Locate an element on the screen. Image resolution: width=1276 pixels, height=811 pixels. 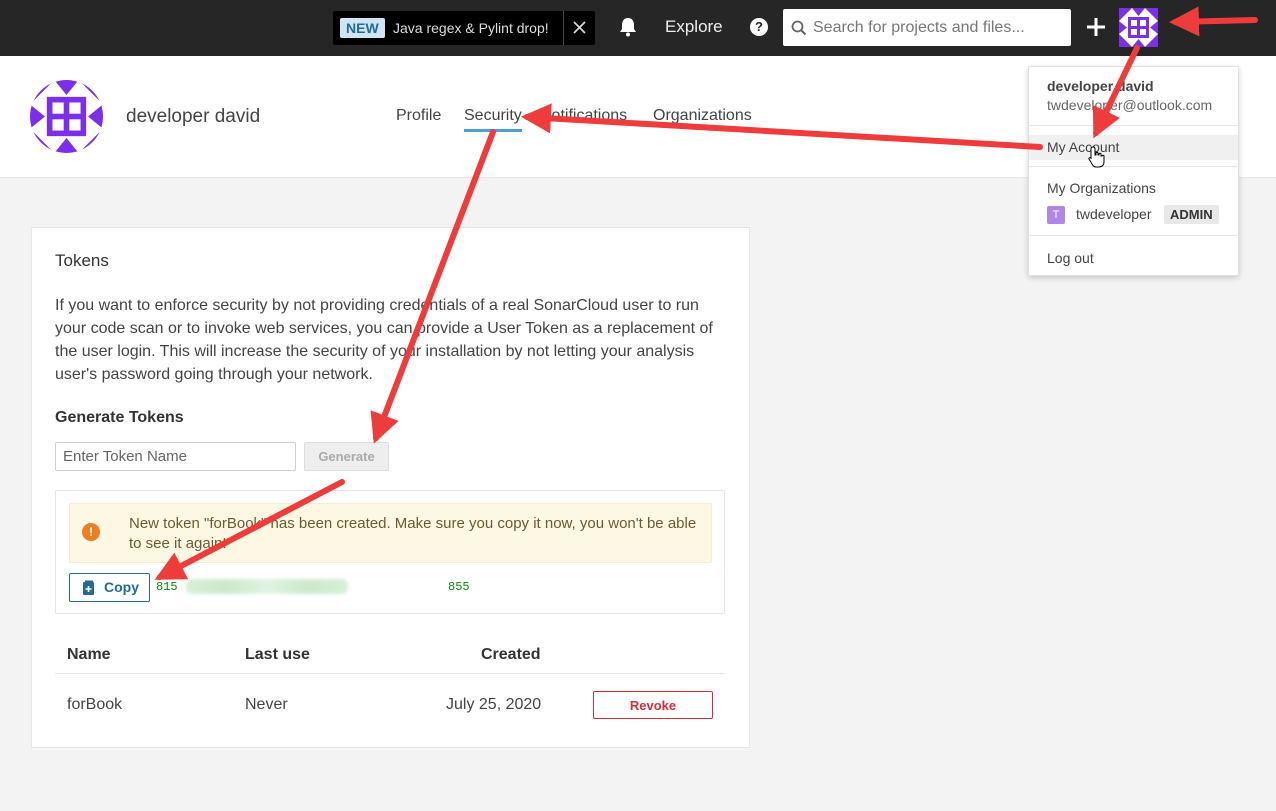
log-out-link: Log out is located at coordinates (1070, 258).